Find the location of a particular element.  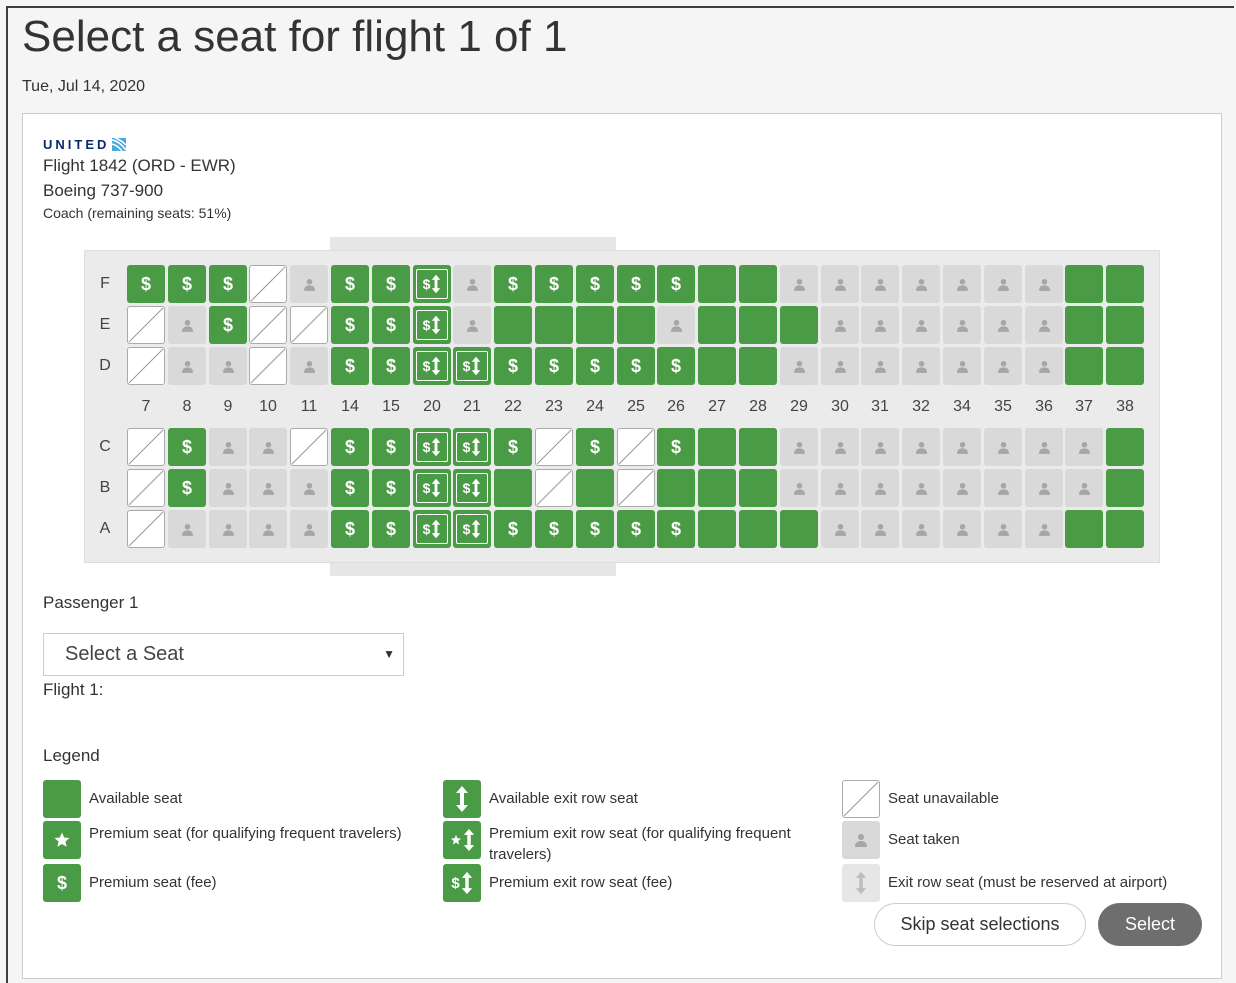

seat-37F is located at coordinates (1084, 284).